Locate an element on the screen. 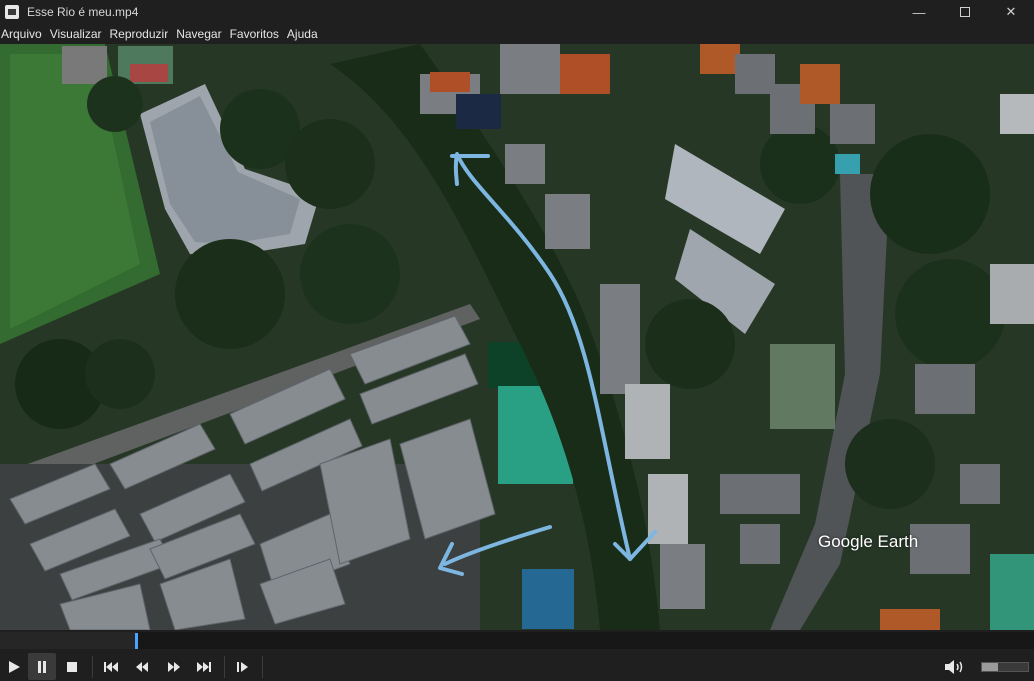  pause-button is located at coordinates (42, 666).